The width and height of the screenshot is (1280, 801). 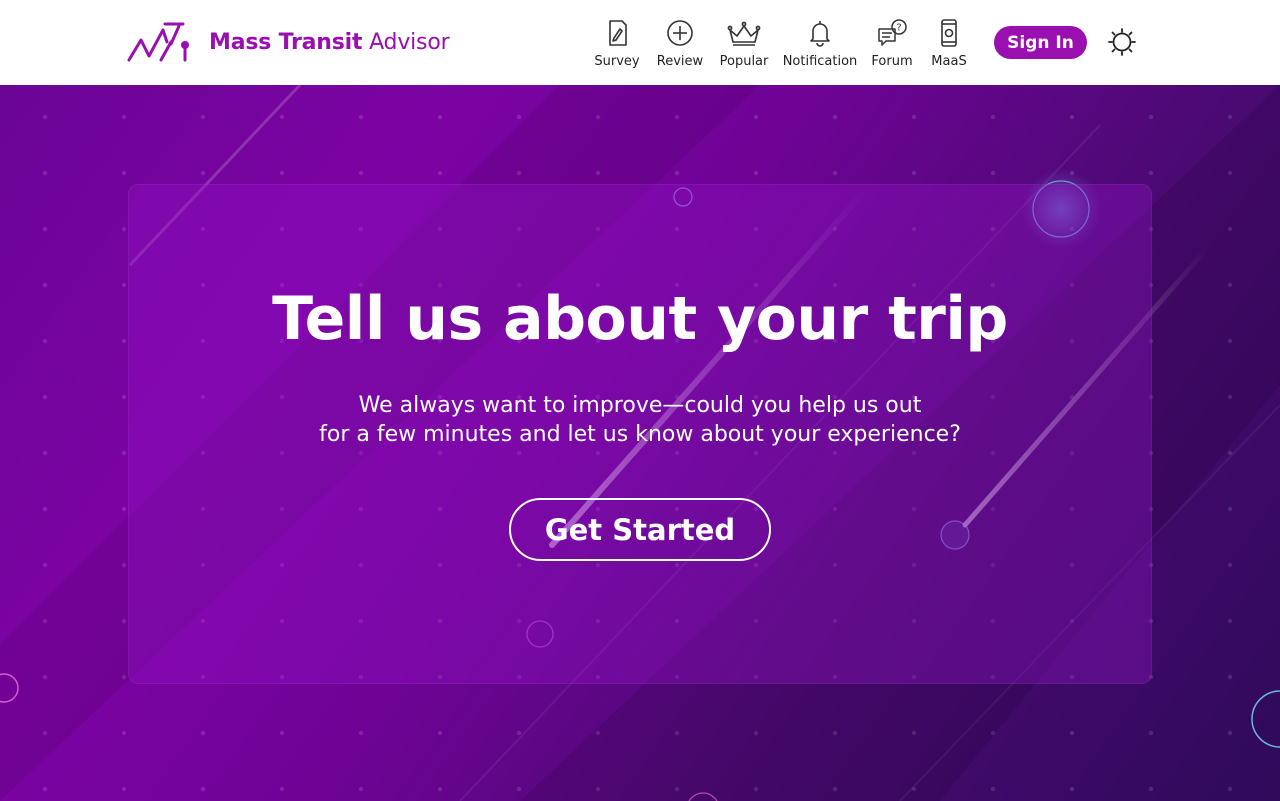 What do you see at coordinates (744, 33) in the screenshot?
I see `crown-icon` at bounding box center [744, 33].